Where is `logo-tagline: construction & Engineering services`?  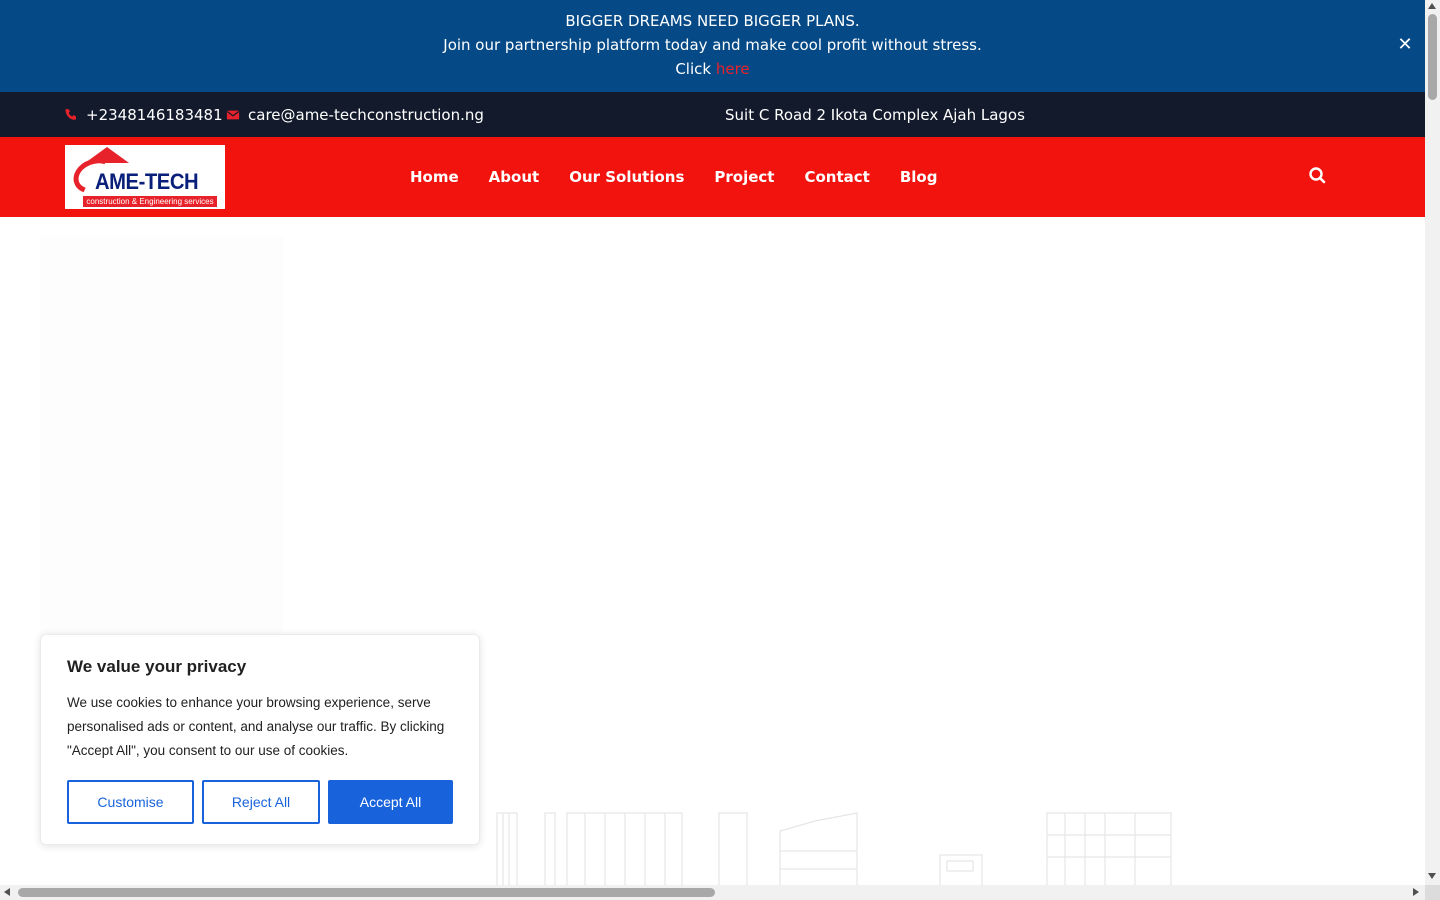 logo-tagline: construction & Engineering services is located at coordinates (150, 201).